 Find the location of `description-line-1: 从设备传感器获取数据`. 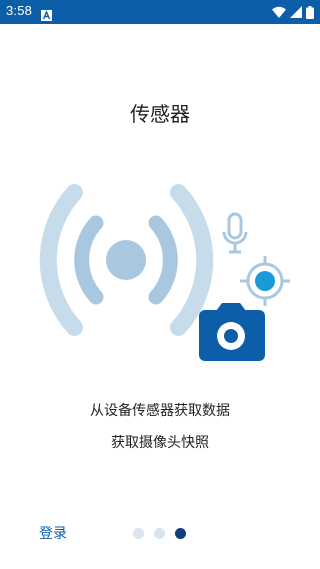

description-line-1: 从设备传感器获取数据 is located at coordinates (160, 411).